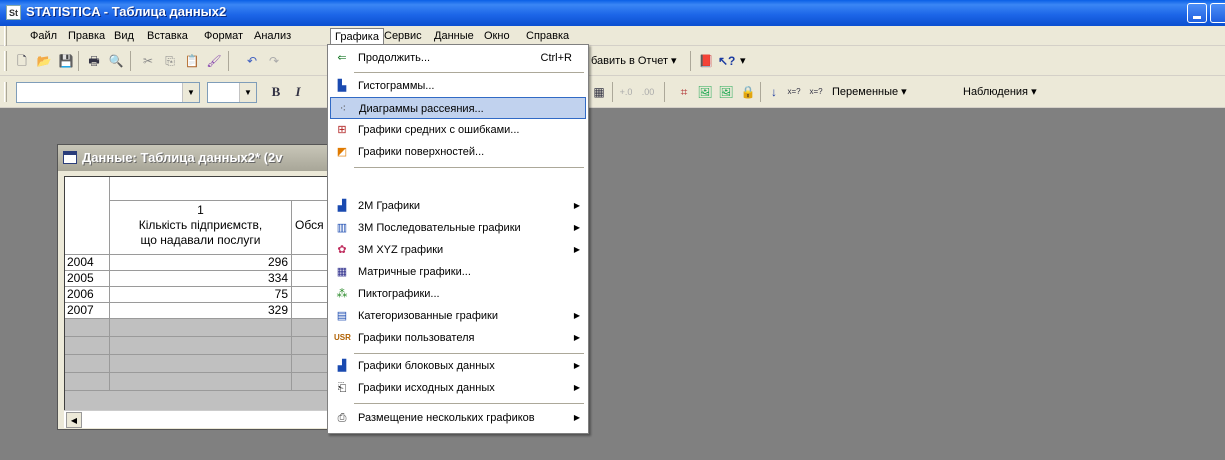  Describe the element at coordinates (201, 295) in the screenshot. I see `table-cell: 75` at that location.